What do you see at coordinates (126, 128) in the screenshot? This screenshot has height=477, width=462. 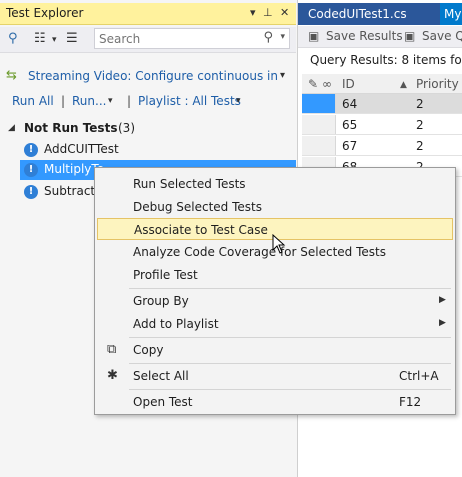 I see `group-count: (3)` at bounding box center [126, 128].